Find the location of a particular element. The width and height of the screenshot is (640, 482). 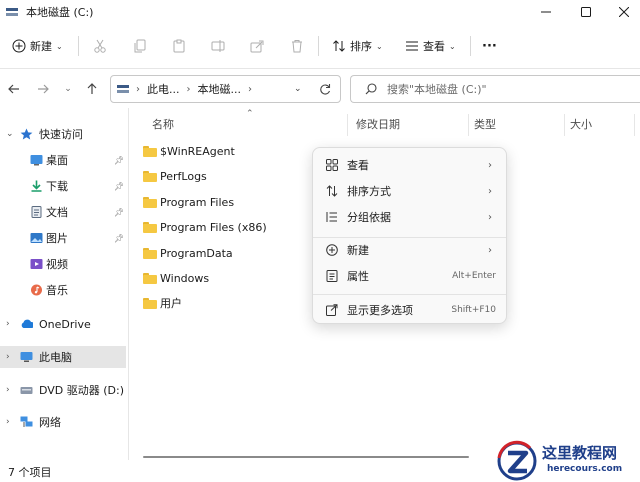

cut-button is located at coordinates (100, 46).